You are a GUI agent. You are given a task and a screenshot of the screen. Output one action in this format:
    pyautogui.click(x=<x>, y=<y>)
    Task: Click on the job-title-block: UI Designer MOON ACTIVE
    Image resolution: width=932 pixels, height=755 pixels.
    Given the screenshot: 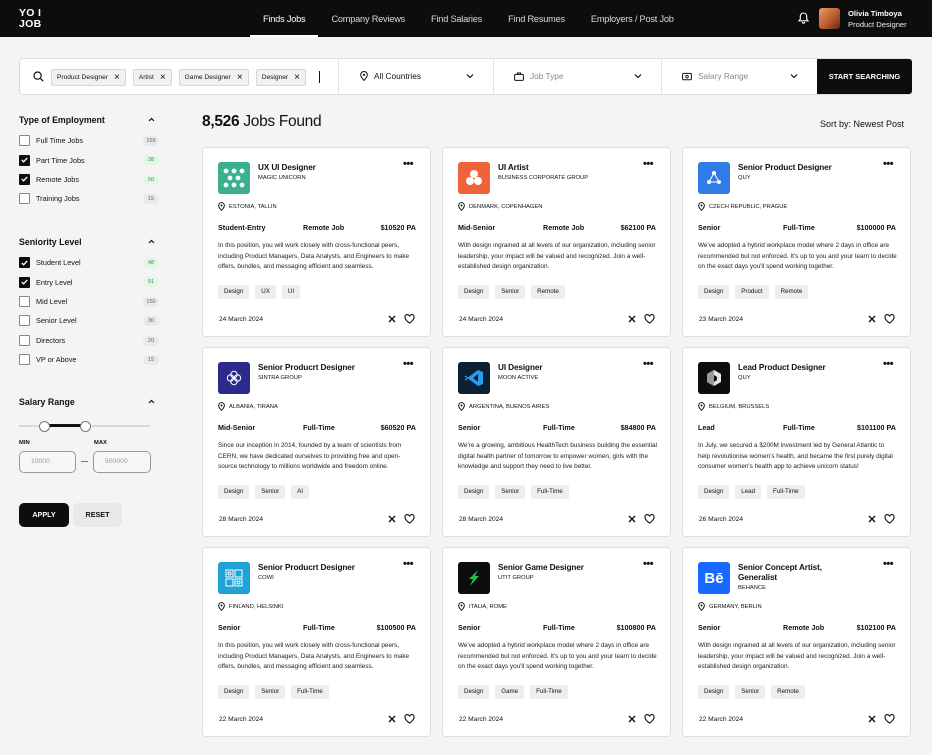 What is the action you would take?
    pyautogui.click(x=558, y=373)
    